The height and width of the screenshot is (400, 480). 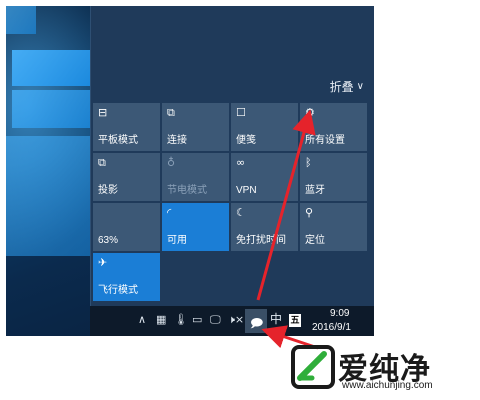 What do you see at coordinates (118, 140) in the screenshot?
I see `tile-label: 平板模式` at bounding box center [118, 140].